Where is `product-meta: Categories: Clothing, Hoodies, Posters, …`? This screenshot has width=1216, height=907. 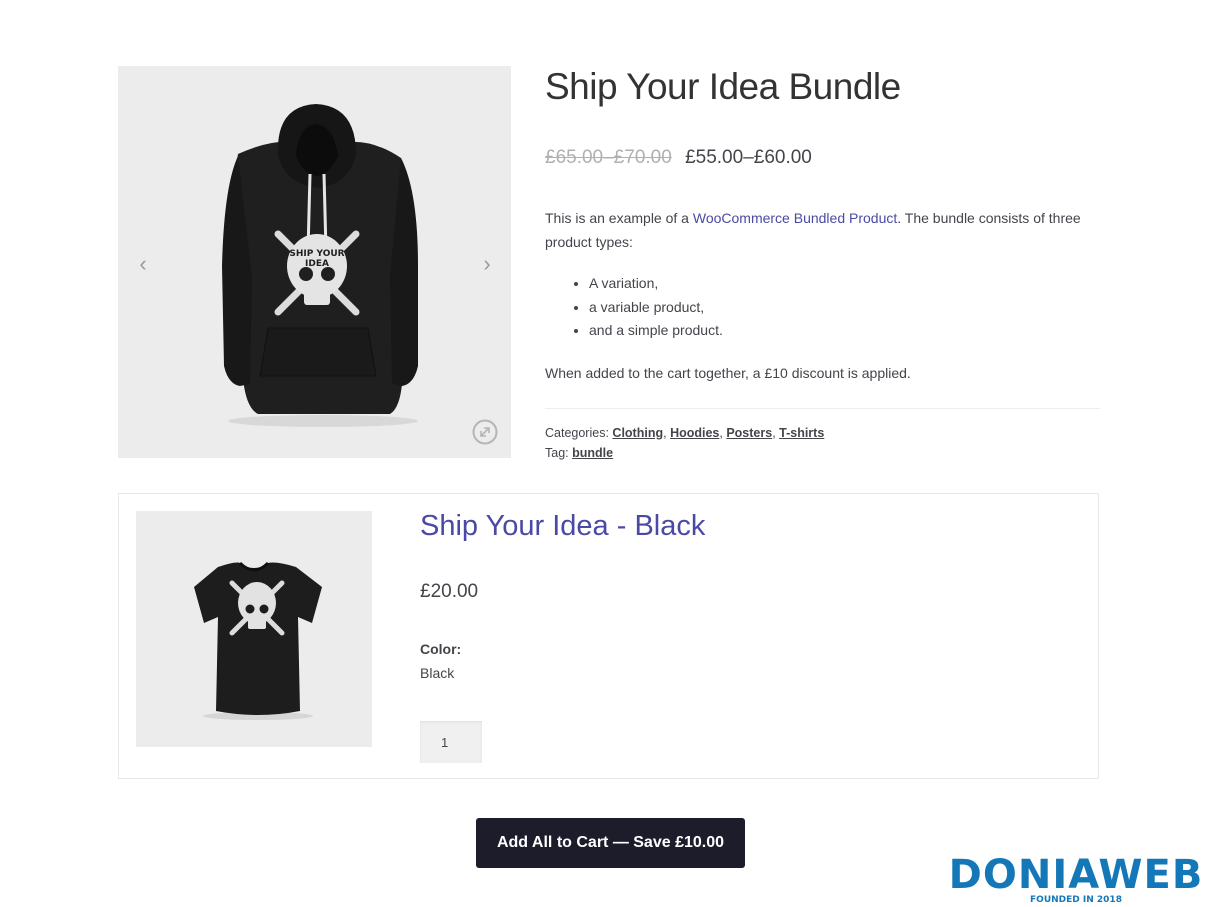
product-meta: Categories: Clothing, Hoodies, Posters, … is located at coordinates (684, 443).